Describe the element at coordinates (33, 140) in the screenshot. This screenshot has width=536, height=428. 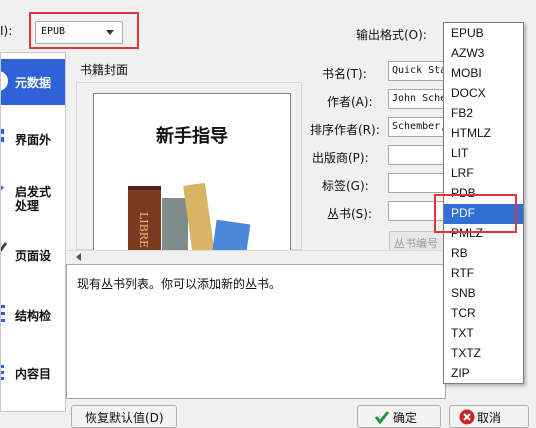
I see `sidebar-item-label: 界面外` at that location.